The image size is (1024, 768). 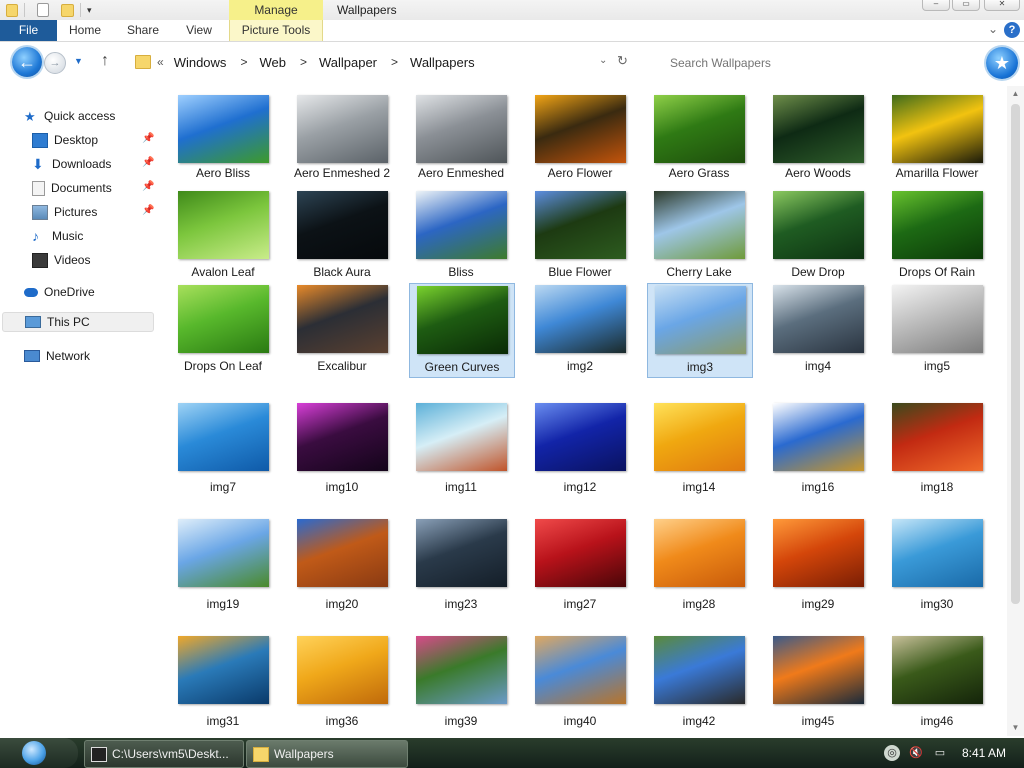 What do you see at coordinates (1015, 354) in the screenshot?
I see `scrollbar-thumb` at bounding box center [1015, 354].